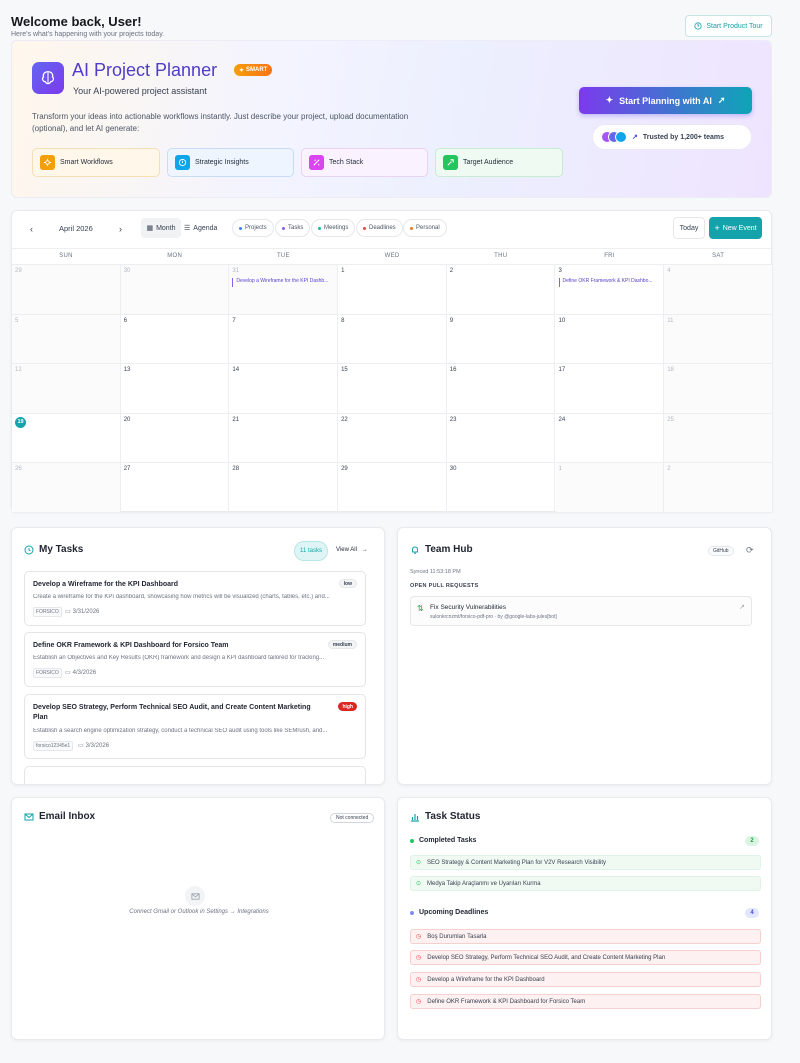 Image resolution: width=800 pixels, height=1063 pixels. Describe the element at coordinates (501, 438) in the screenshot. I see `calendar-day-cell: 23` at that location.